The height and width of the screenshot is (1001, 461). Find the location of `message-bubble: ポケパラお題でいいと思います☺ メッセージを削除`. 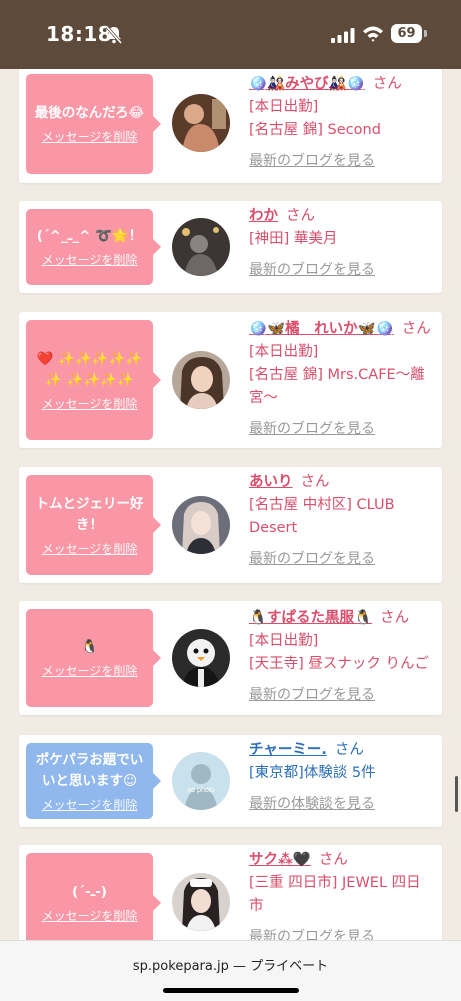

message-bubble: ポケパラお題でいいと思います☺ メッセージを削除 is located at coordinates (93, 781).